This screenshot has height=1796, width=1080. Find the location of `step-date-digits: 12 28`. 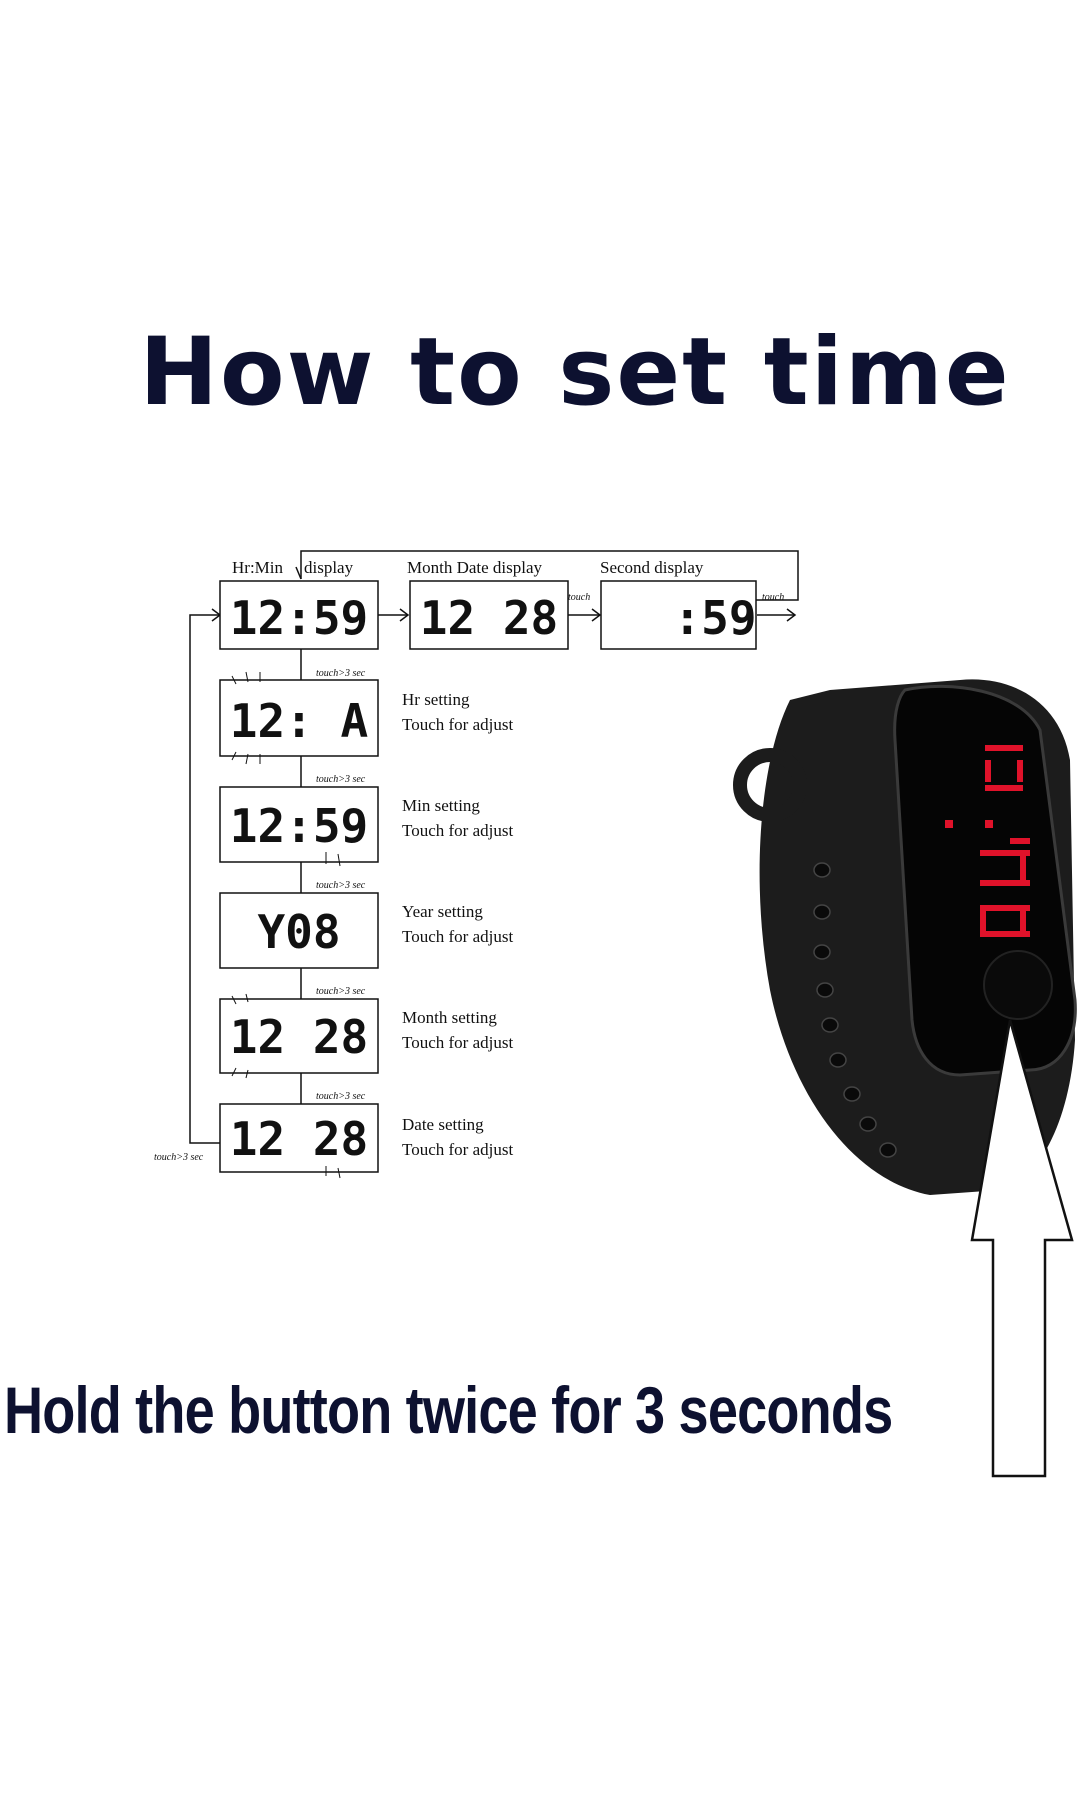

step-date-digits: 12 28 is located at coordinates (299, 1139).